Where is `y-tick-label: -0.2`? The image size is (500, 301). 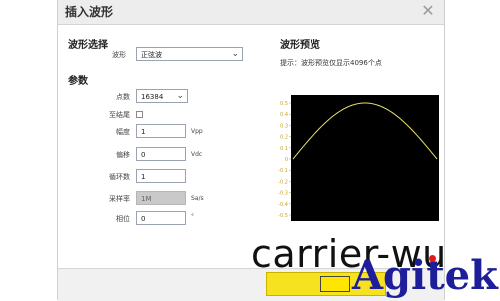 y-tick-label: -0.2 is located at coordinates (283, 182).